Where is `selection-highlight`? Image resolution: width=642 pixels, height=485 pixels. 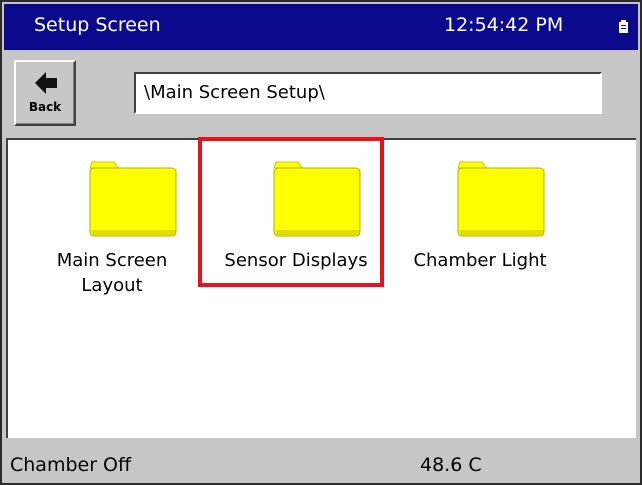 selection-highlight is located at coordinates (291, 212).